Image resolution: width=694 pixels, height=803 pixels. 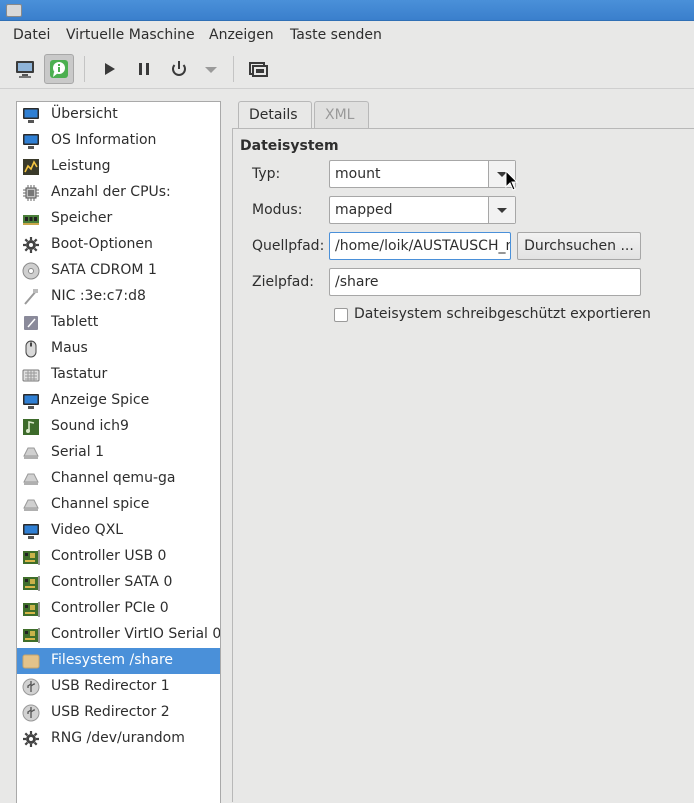 What do you see at coordinates (118, 557) in the screenshot?
I see `sidebar-item: Controller USB 0` at bounding box center [118, 557].